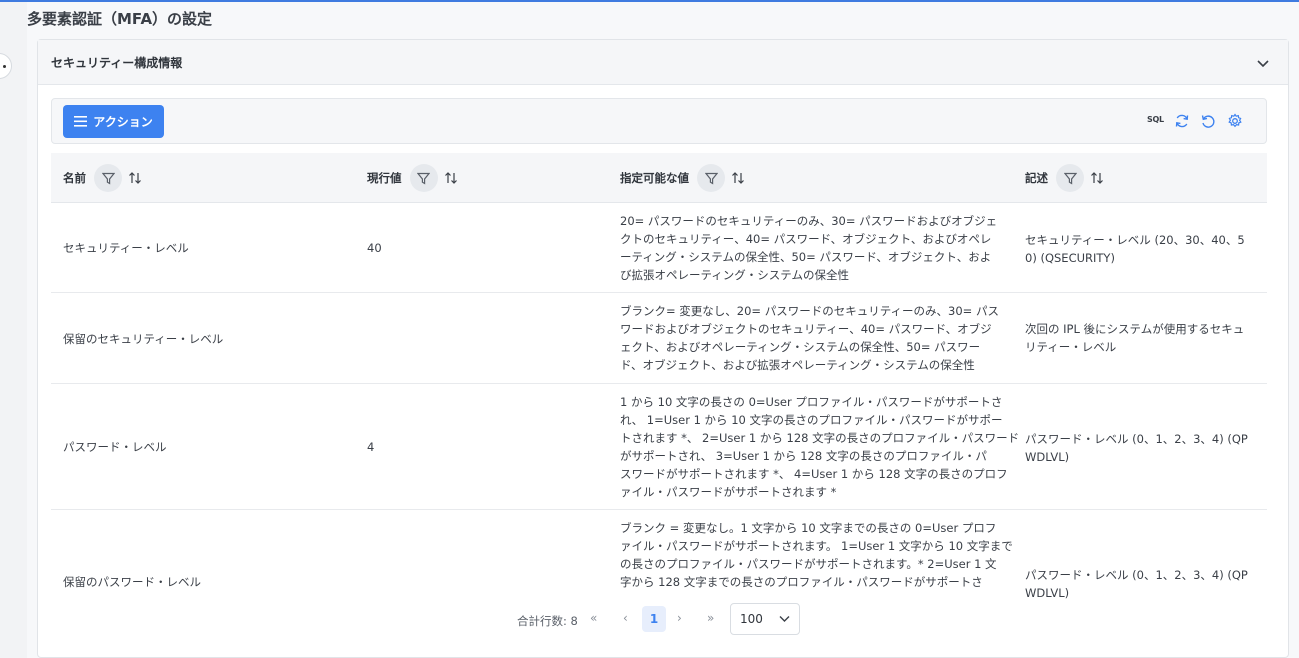 The image size is (1299, 658). Describe the element at coordinates (123, 122) in the screenshot. I see `action-button-label: アクション` at that location.